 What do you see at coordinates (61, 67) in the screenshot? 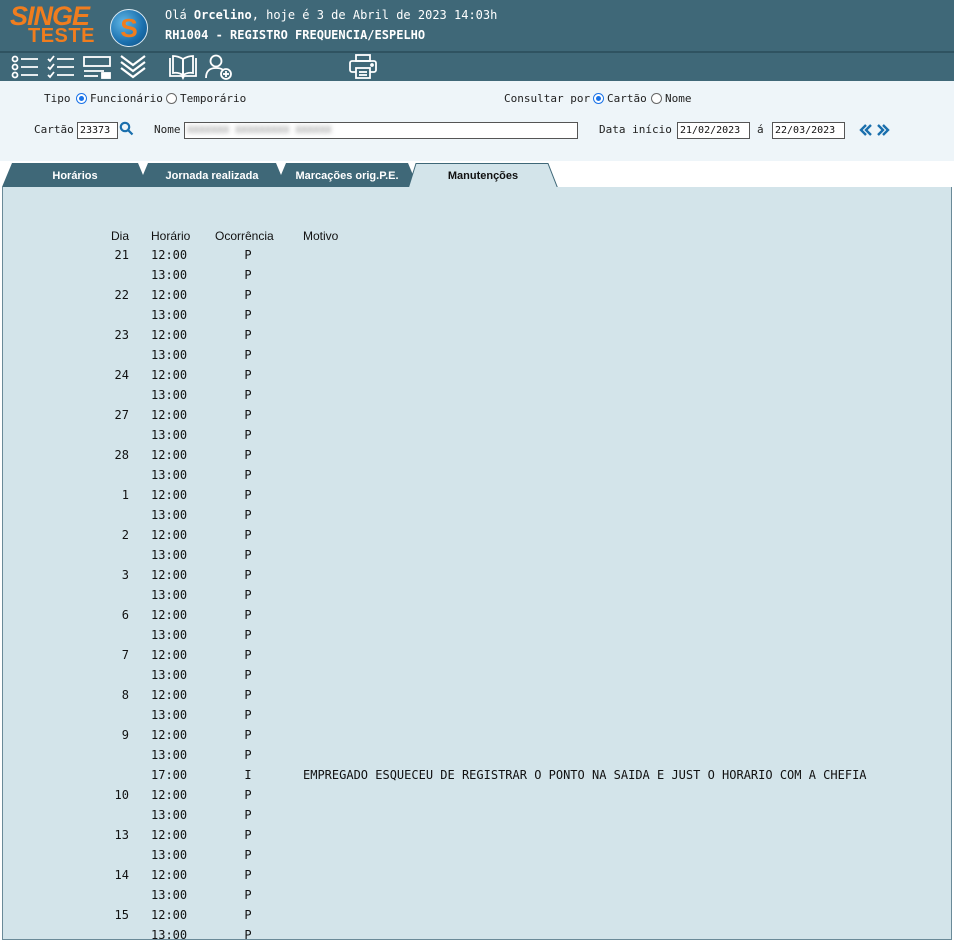
I see `checklist-icon` at bounding box center [61, 67].